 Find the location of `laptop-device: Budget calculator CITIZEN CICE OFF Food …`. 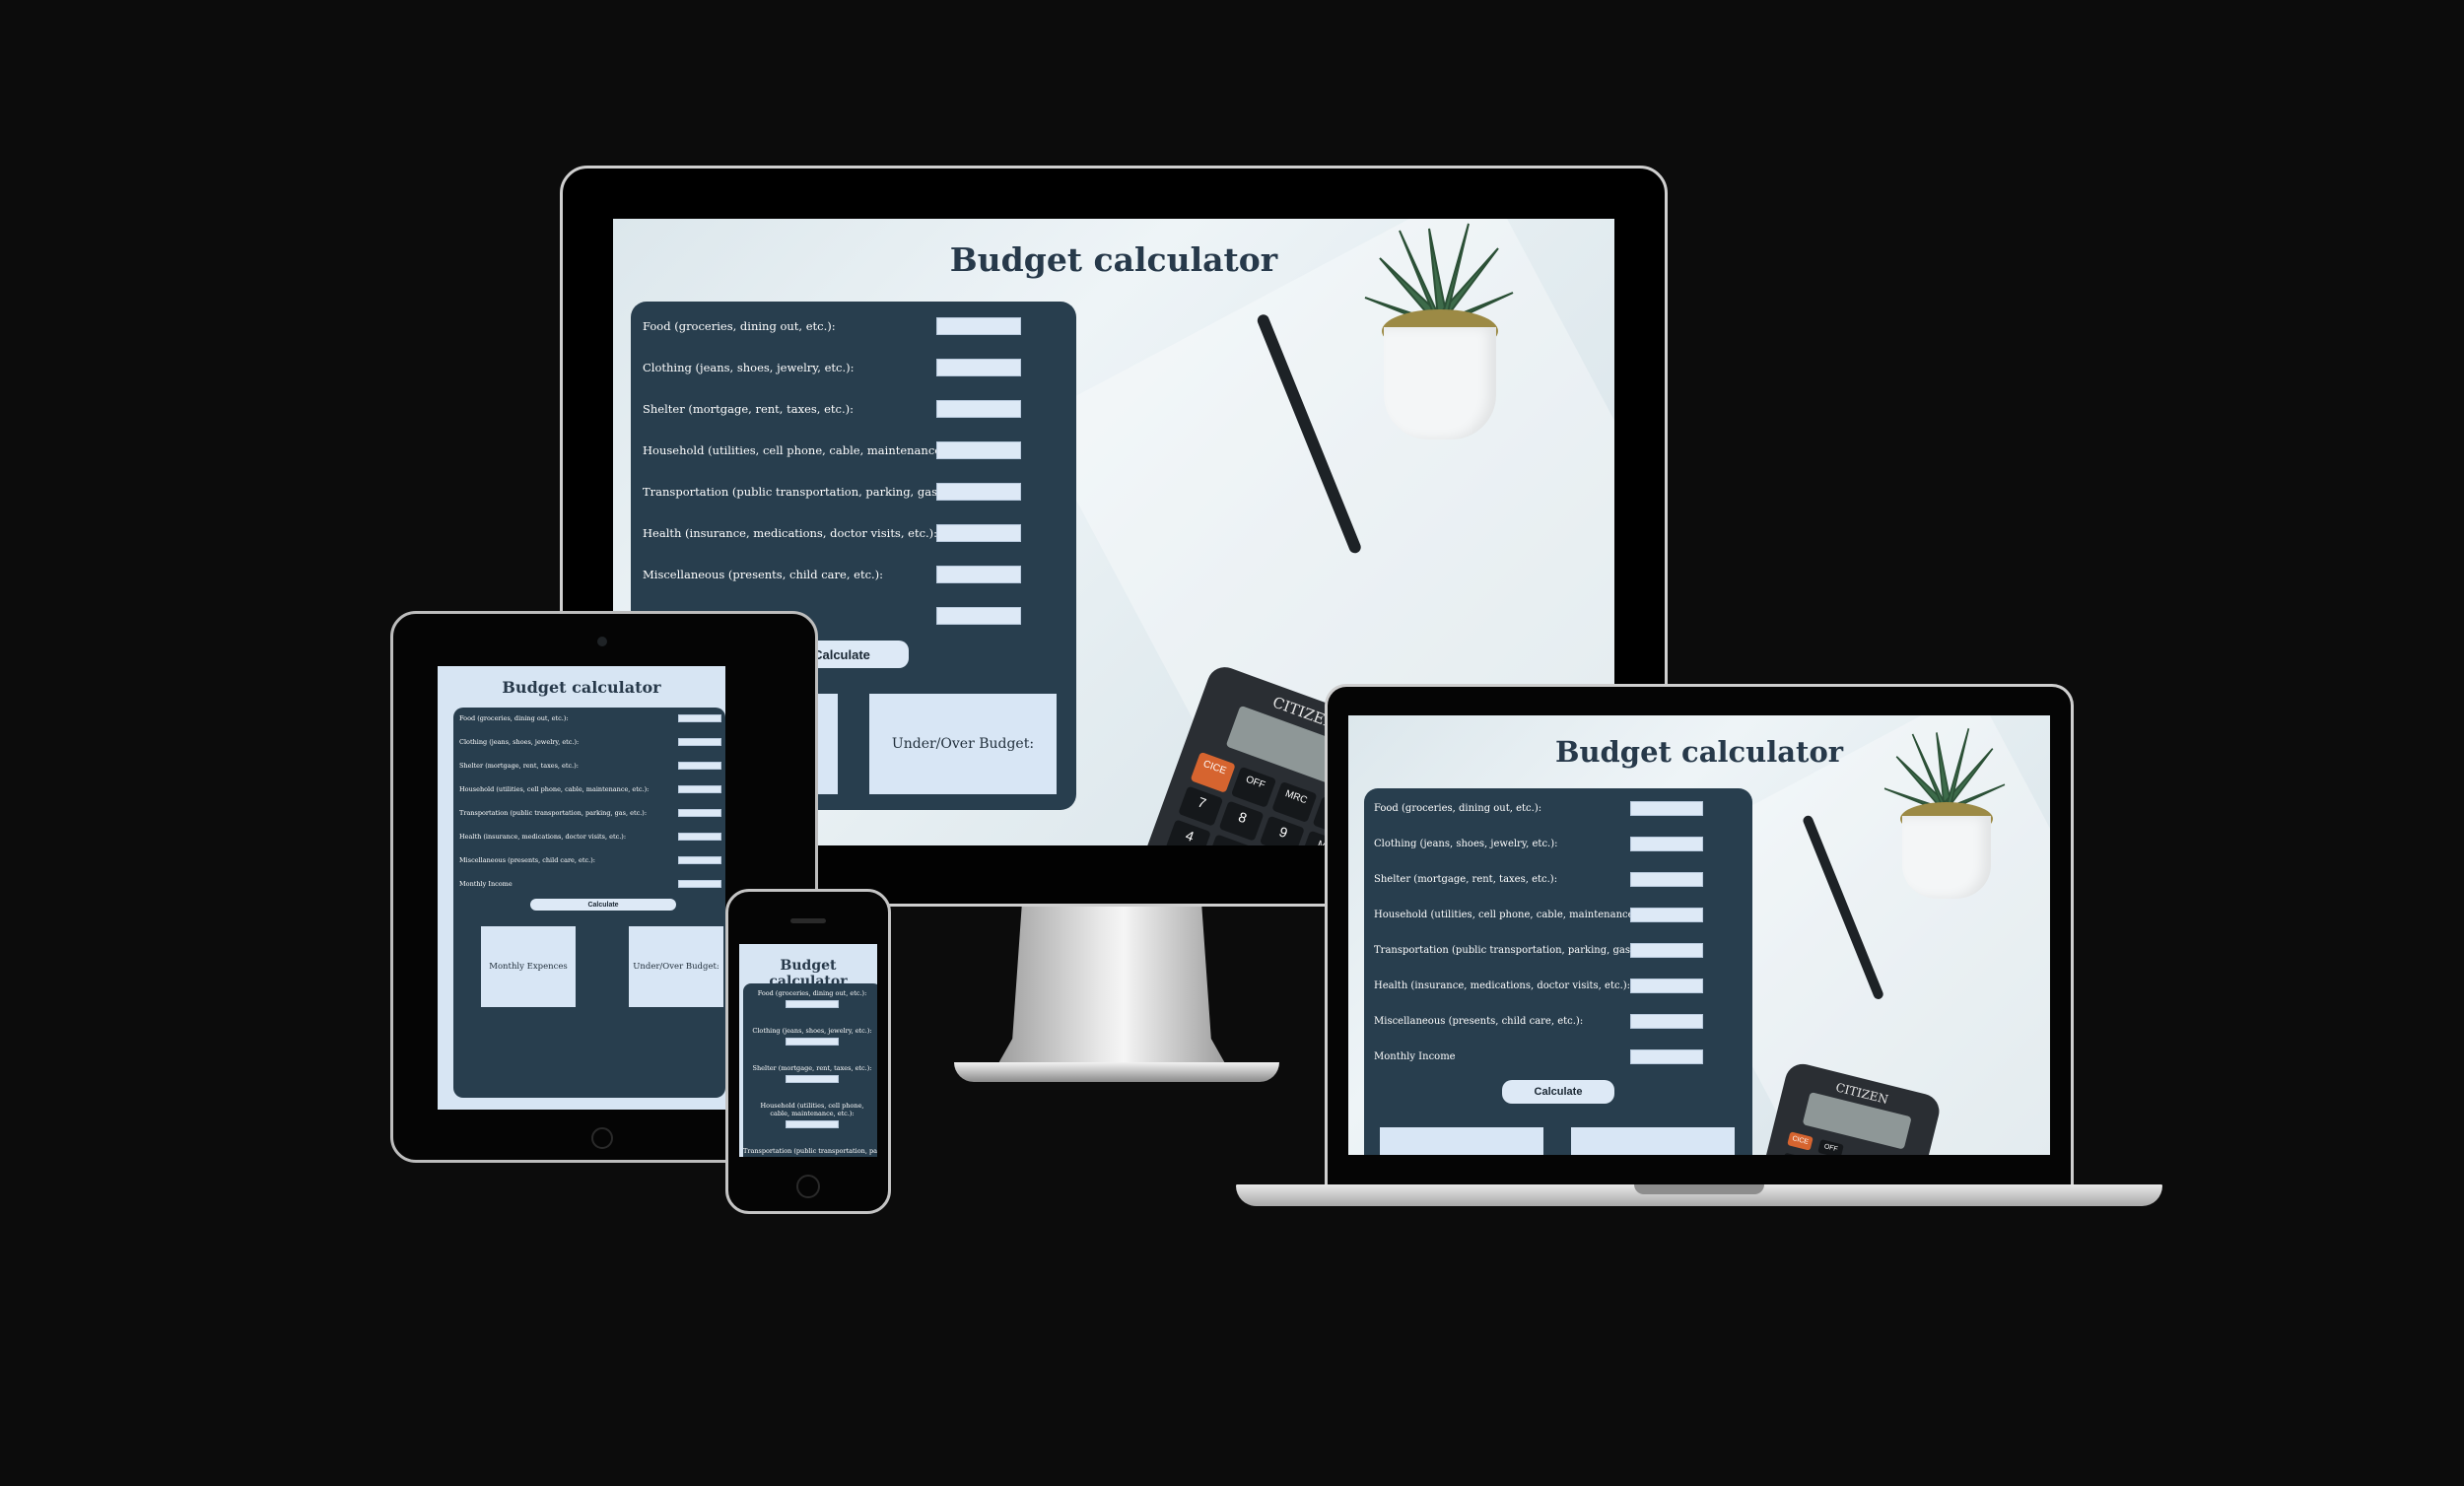

laptop-device: Budget calculator CITIZEN CICE OFF Food … is located at coordinates (1699, 950).